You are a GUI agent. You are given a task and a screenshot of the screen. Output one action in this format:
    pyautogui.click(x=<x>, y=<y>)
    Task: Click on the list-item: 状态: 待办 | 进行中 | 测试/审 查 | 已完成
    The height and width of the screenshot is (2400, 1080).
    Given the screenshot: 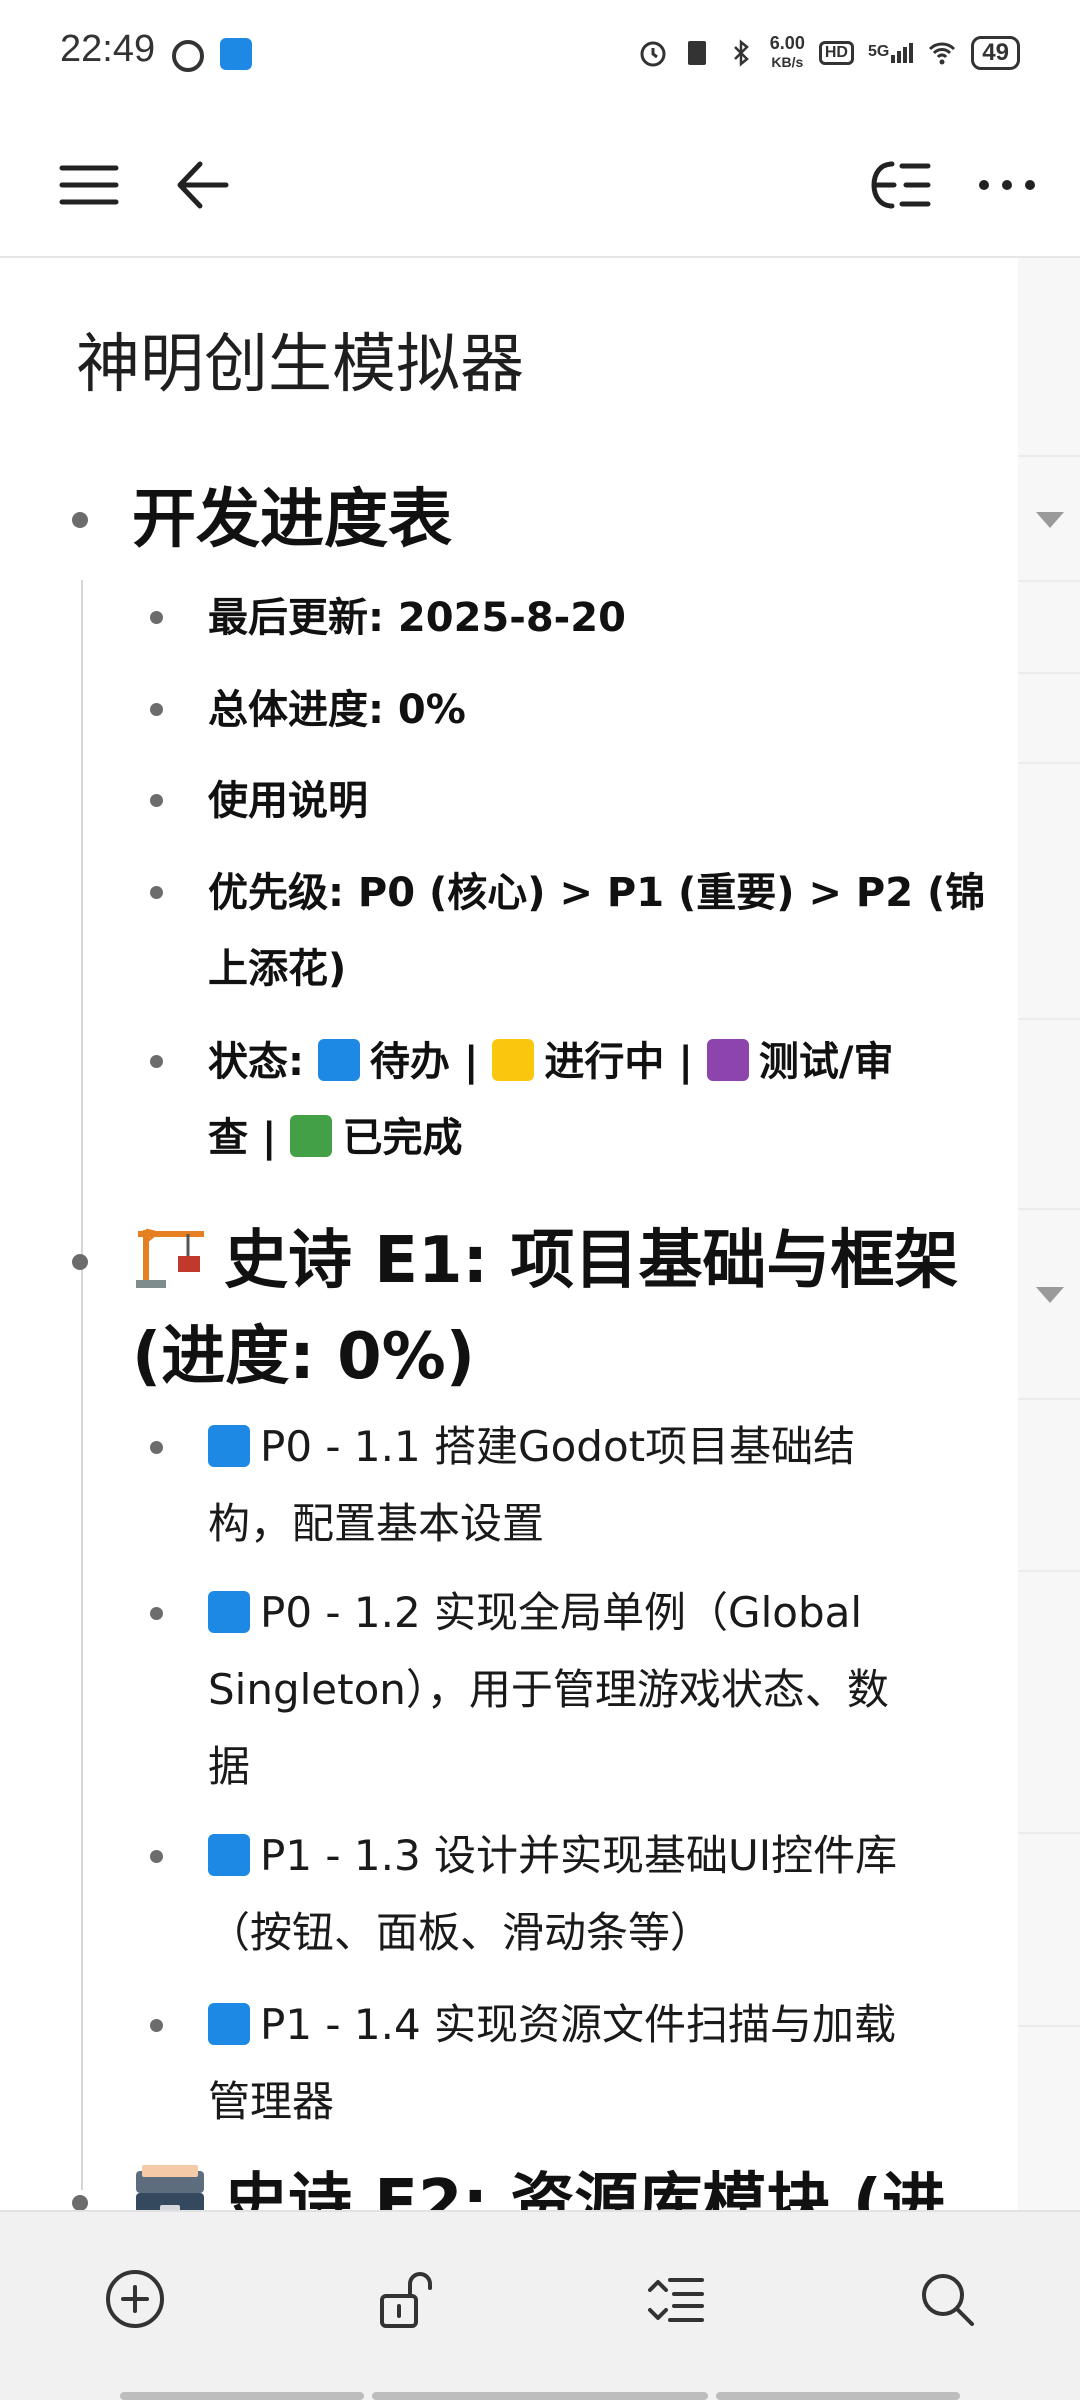 What is the action you would take?
    pyautogui.click(x=550, y=1100)
    